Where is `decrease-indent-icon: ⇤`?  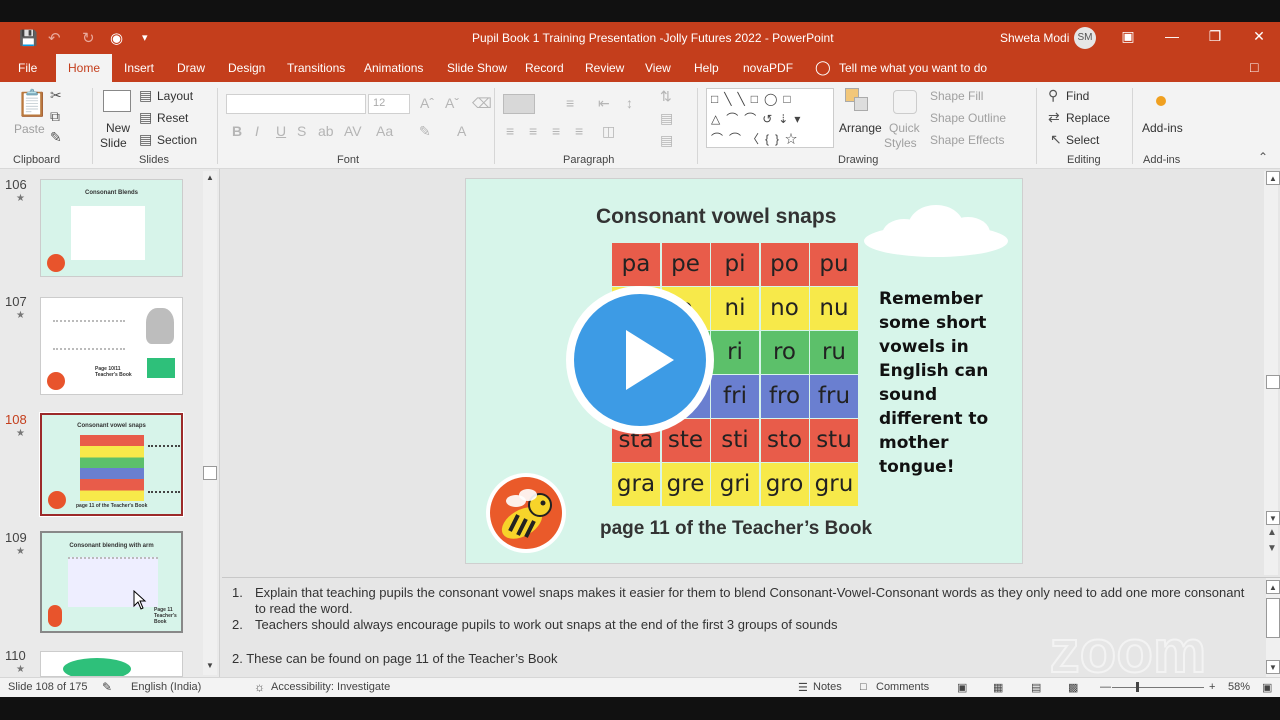
decrease-indent-icon: ⇤ is located at coordinates (604, 103).